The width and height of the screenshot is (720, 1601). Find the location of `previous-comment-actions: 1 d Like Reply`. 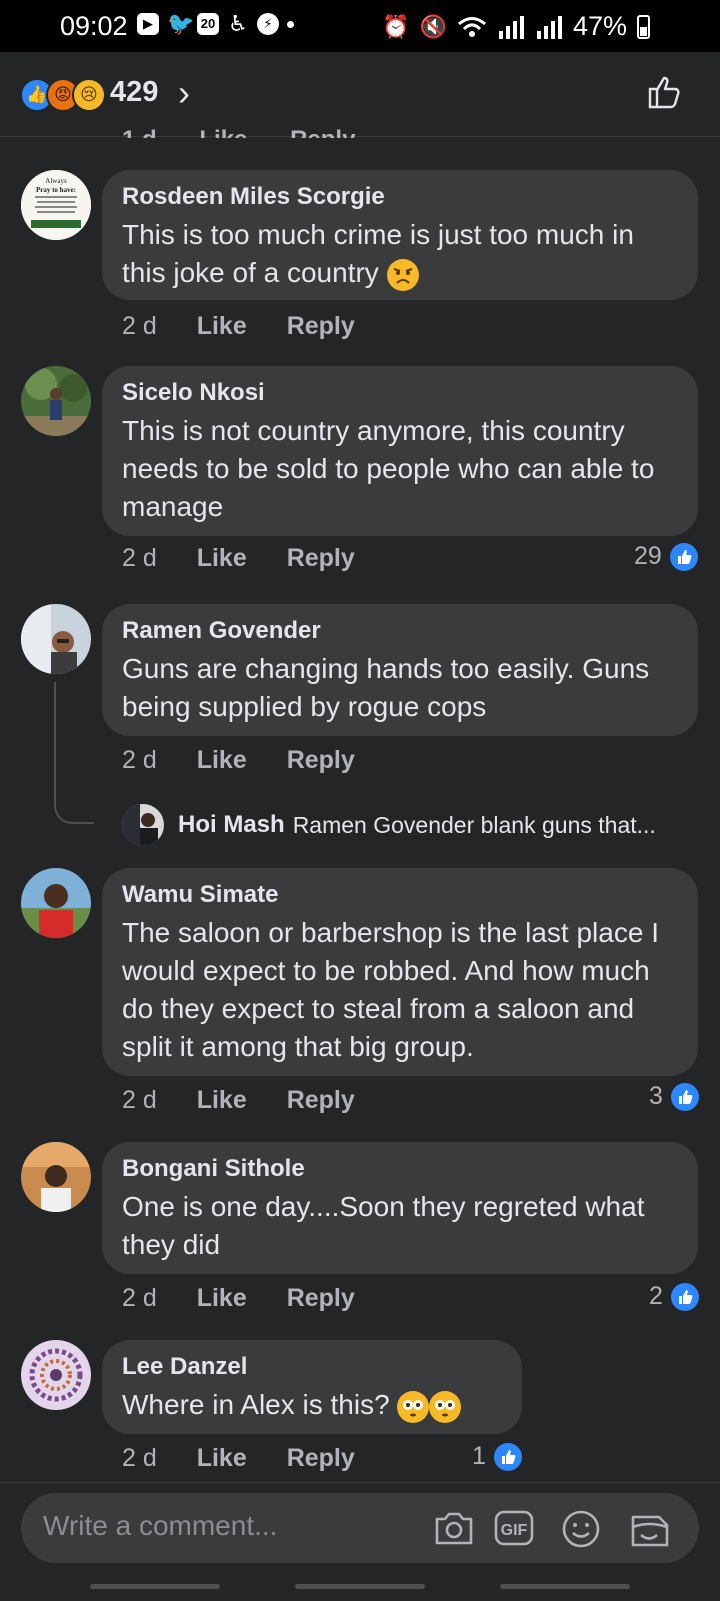

previous-comment-actions: 1 d Like Reply is located at coordinates (256, 132).